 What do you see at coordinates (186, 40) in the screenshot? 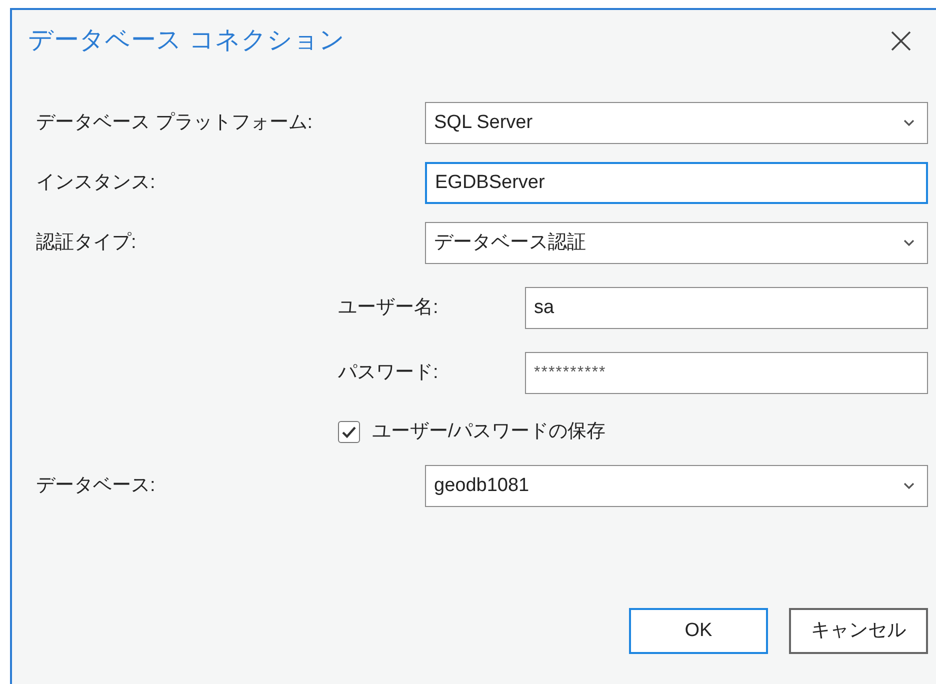
I see `window-title: データベース コネクション` at bounding box center [186, 40].